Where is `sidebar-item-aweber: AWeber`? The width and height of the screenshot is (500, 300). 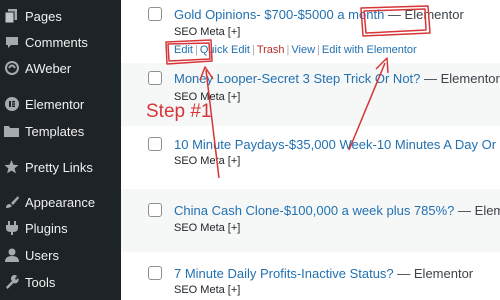 sidebar-item-aweber: AWeber is located at coordinates (60, 68).